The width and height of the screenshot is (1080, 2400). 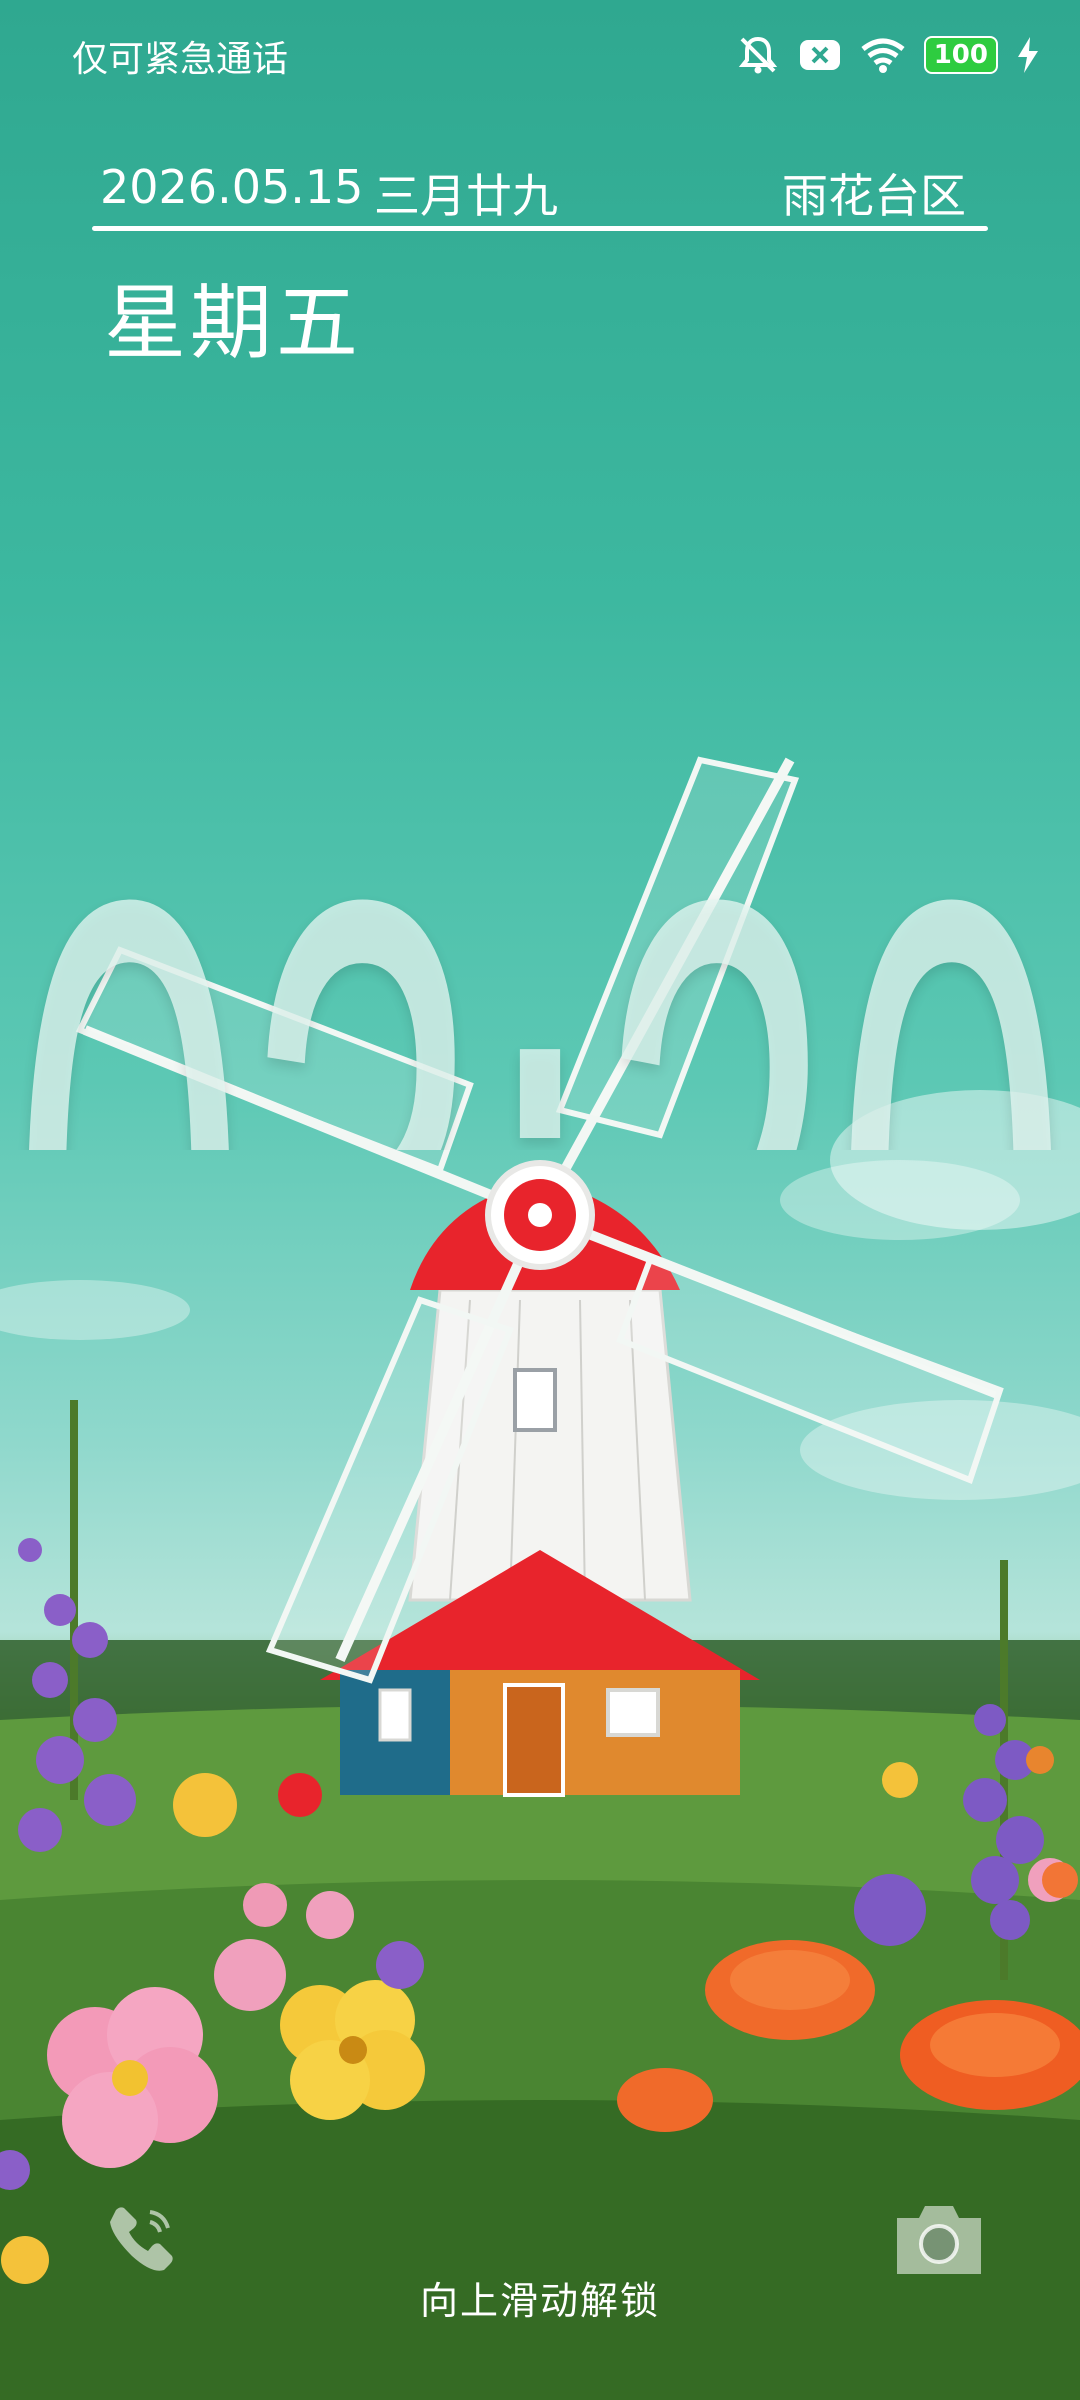 What do you see at coordinates (758, 55) in the screenshot?
I see `mute-bell-icon` at bounding box center [758, 55].